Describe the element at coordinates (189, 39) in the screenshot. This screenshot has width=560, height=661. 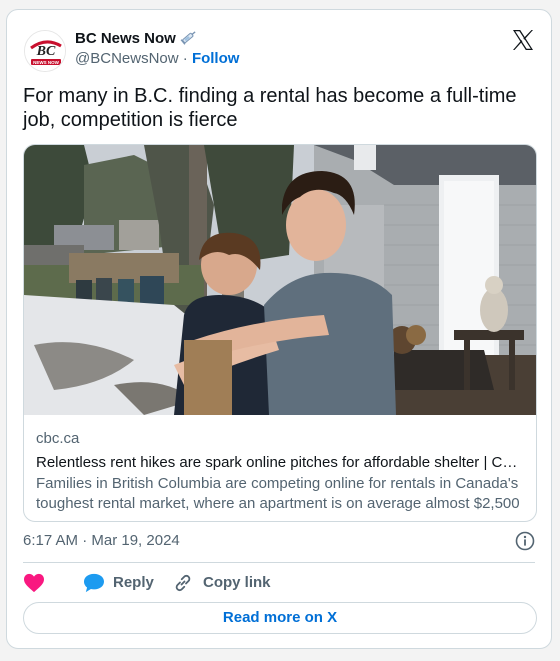
I see `syringe-badge-icon` at that location.